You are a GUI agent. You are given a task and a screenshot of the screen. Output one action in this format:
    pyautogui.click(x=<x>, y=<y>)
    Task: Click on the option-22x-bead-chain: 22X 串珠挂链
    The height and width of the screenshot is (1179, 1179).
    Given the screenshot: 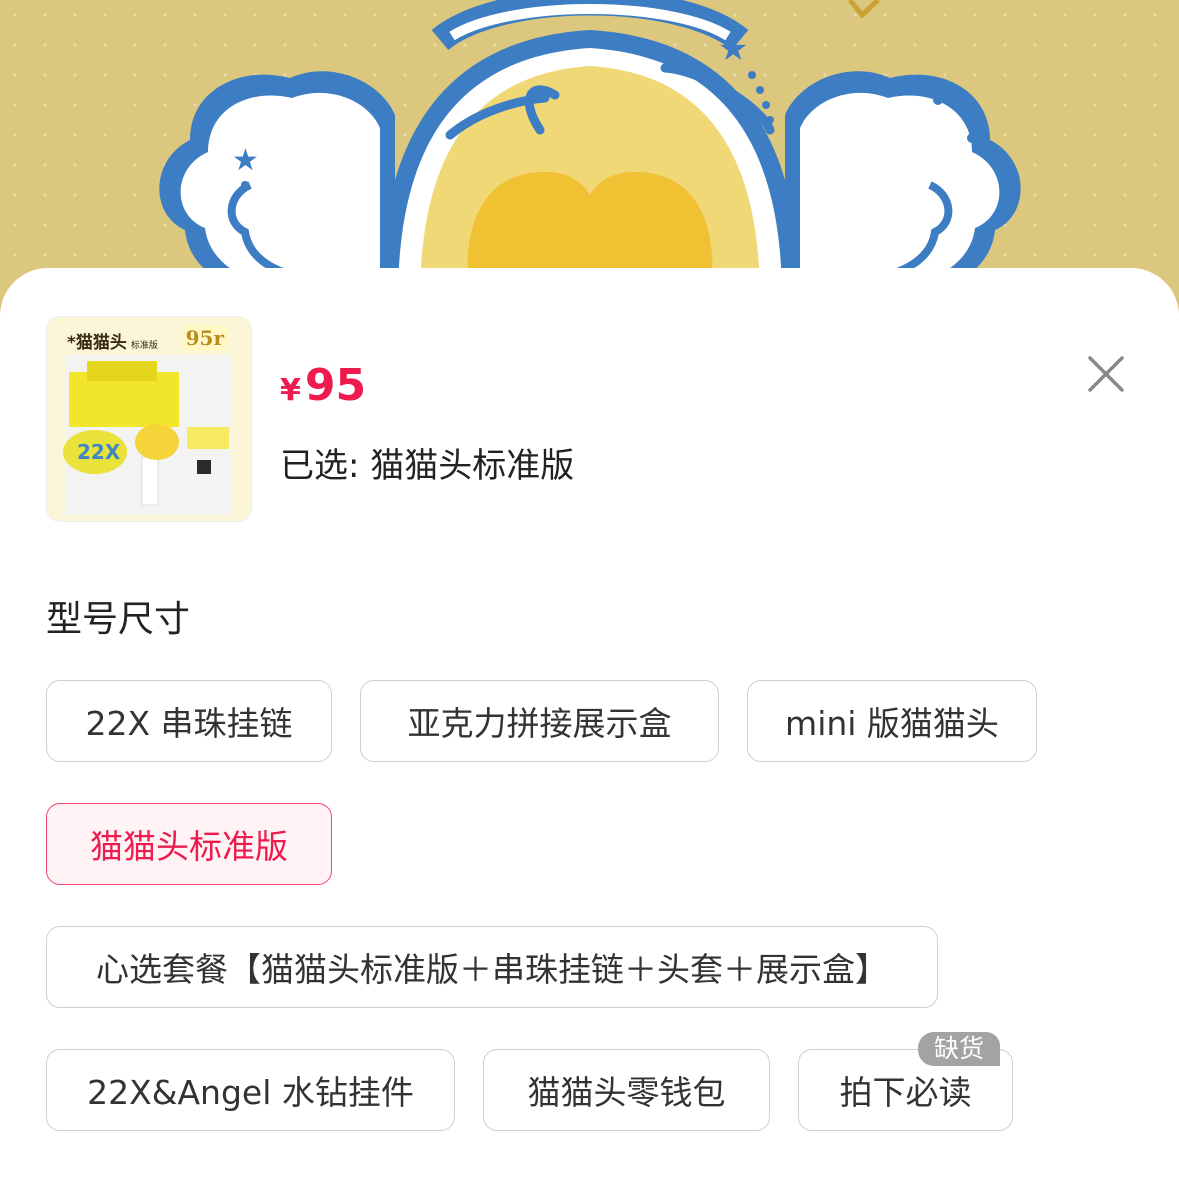 What is the action you would take?
    pyautogui.click(x=189, y=721)
    